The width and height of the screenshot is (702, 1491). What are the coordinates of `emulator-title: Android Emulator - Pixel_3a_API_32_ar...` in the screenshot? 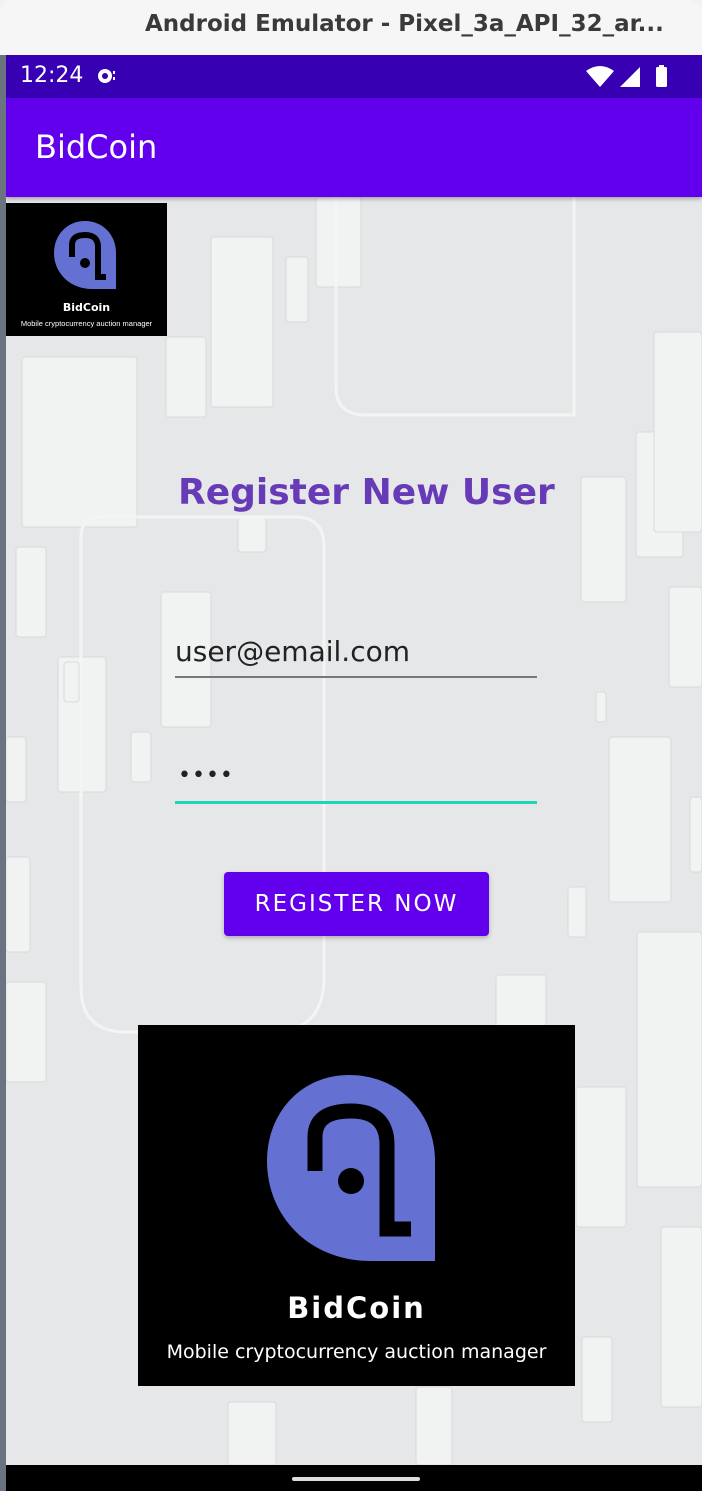 It's located at (404, 24).